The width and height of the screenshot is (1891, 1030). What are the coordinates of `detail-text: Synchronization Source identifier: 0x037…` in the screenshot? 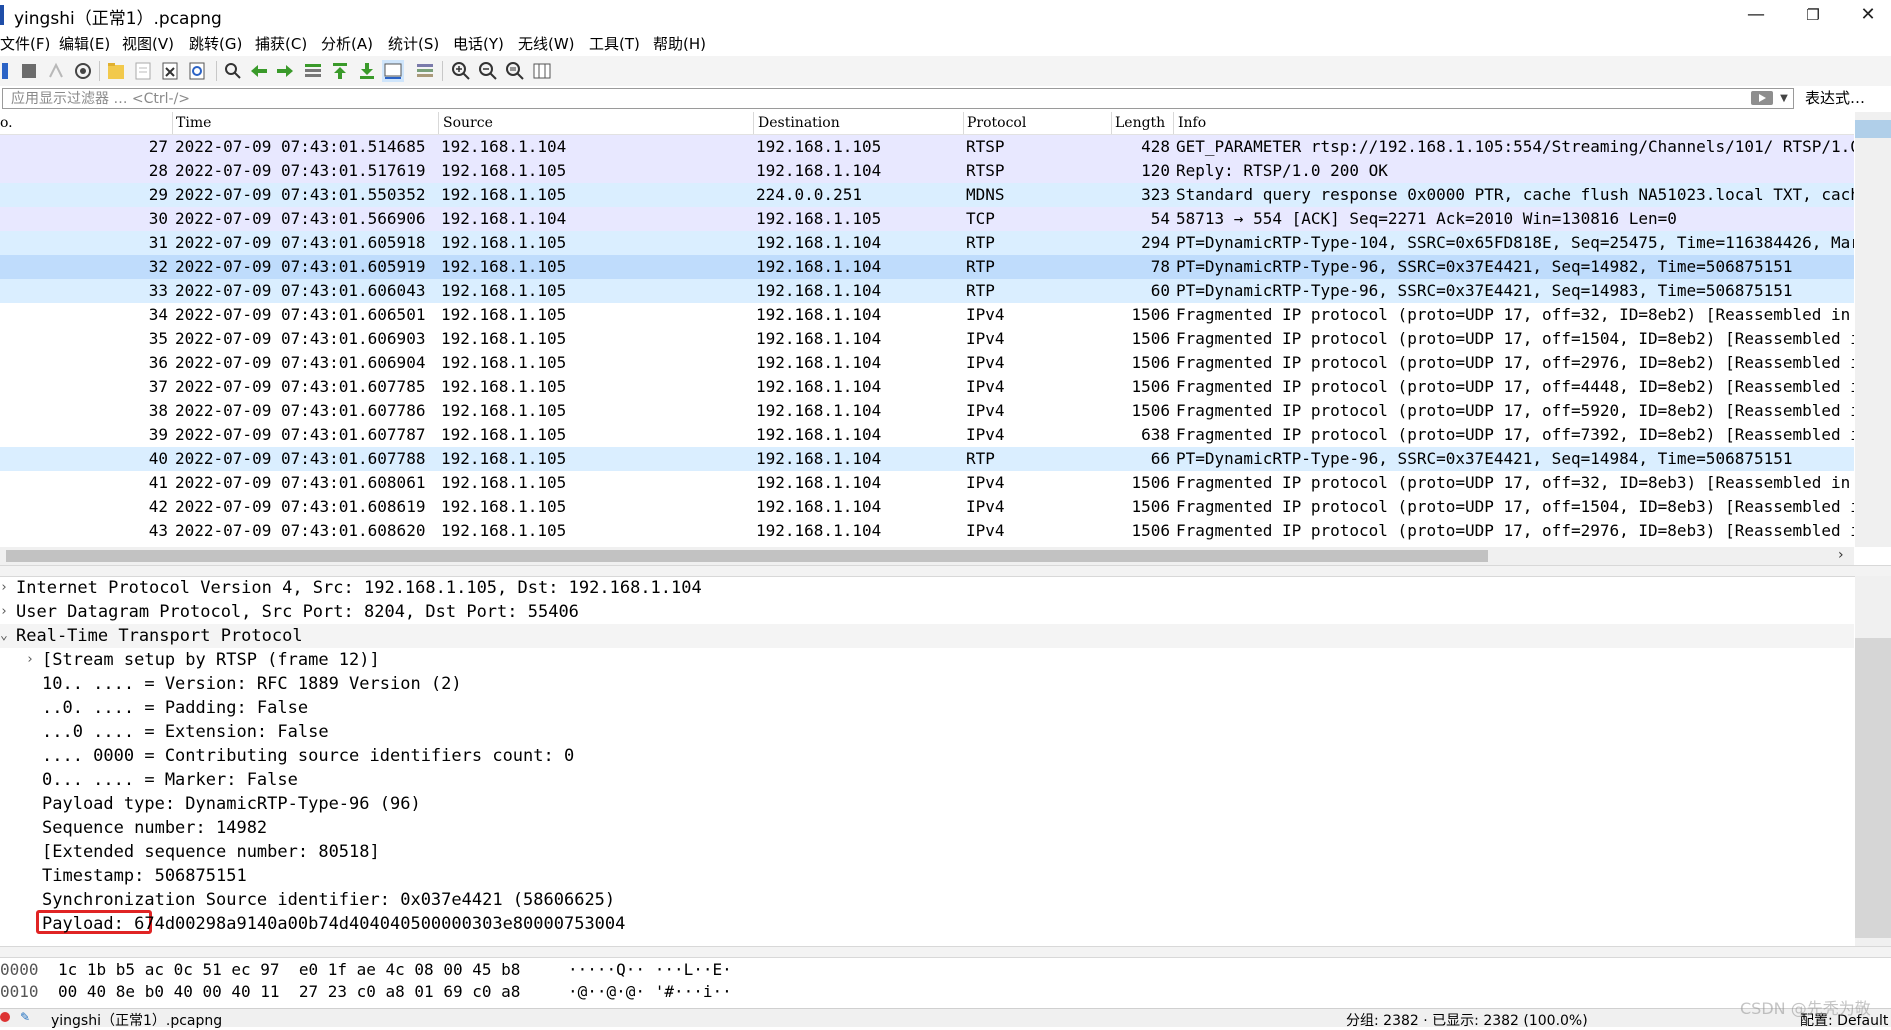 It's located at (329, 900).